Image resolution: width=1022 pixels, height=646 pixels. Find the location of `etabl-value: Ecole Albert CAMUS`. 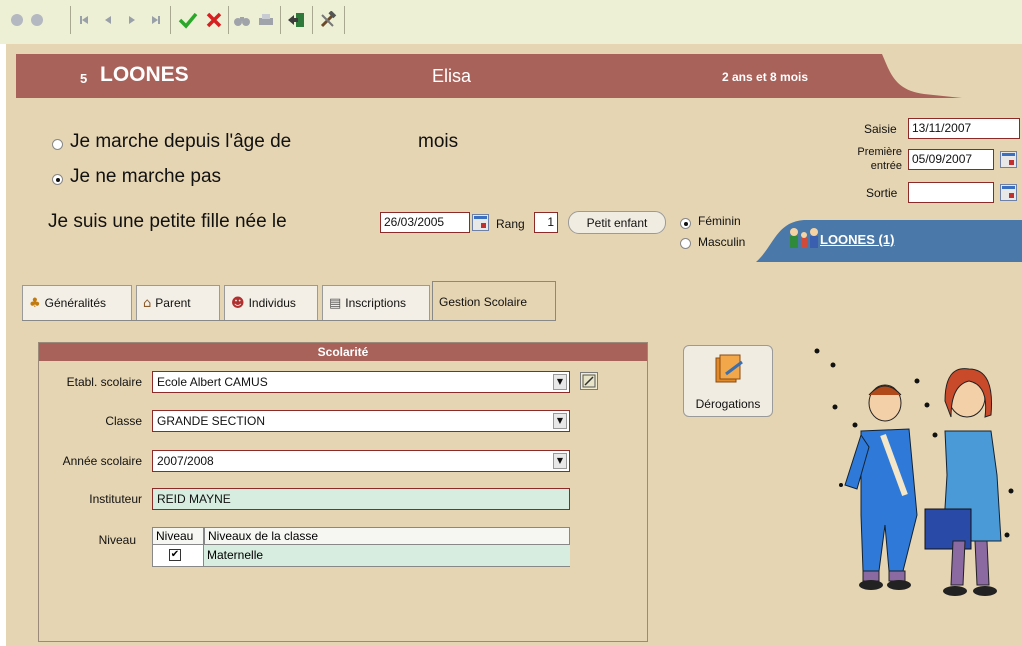

etabl-value: Ecole Albert CAMUS is located at coordinates (212, 382).